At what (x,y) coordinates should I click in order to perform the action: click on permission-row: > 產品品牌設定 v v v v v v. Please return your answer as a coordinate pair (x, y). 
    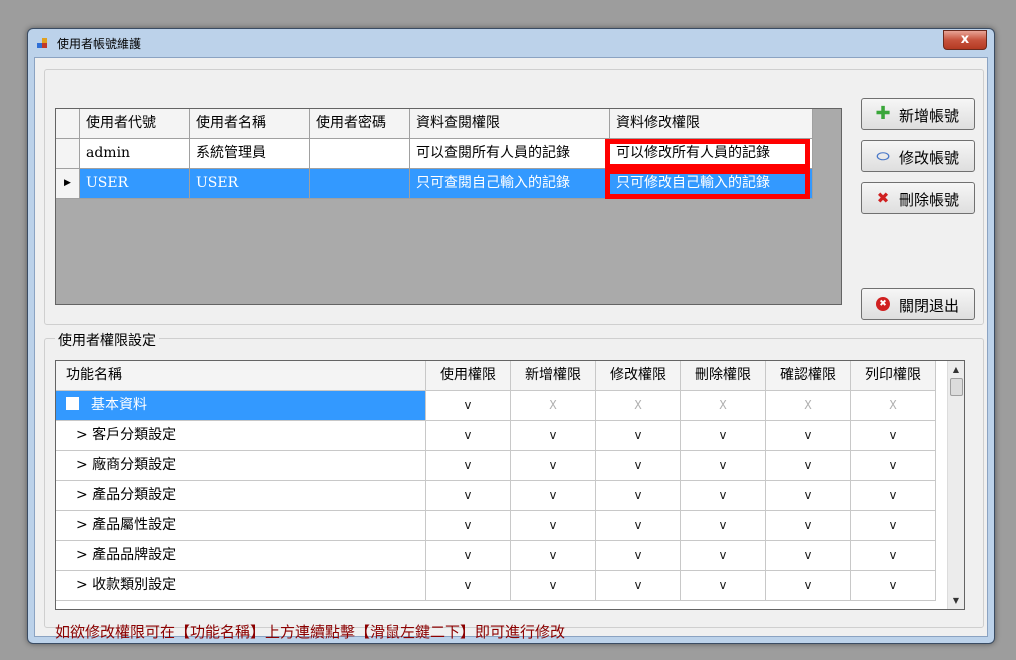
    Looking at the image, I should click on (496, 556).